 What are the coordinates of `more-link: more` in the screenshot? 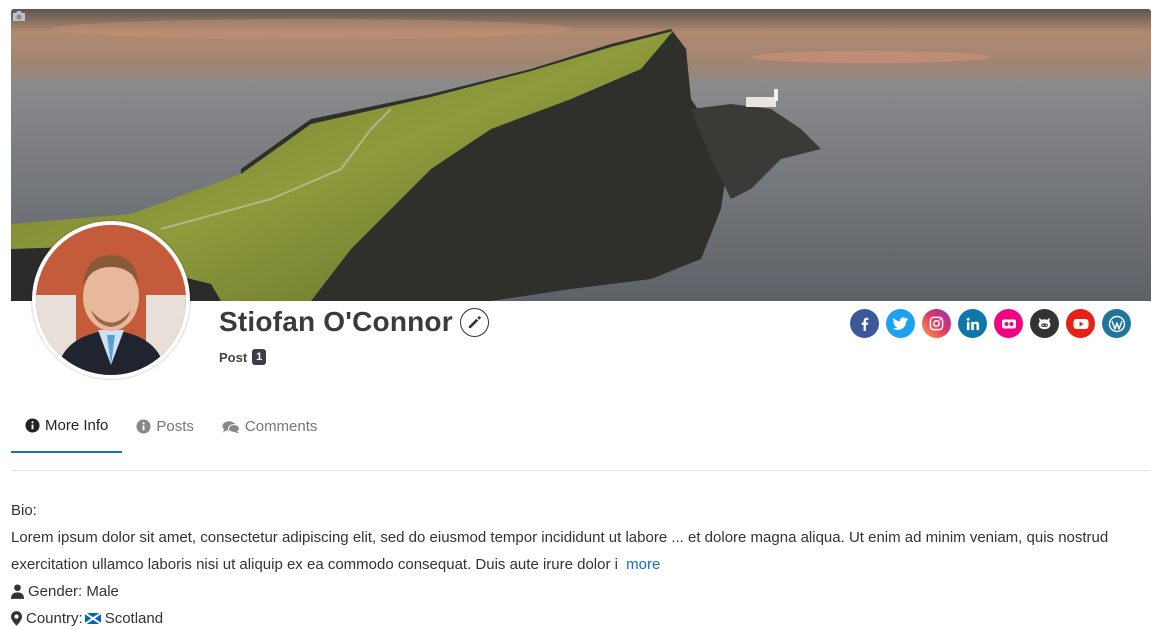 It's located at (643, 564).